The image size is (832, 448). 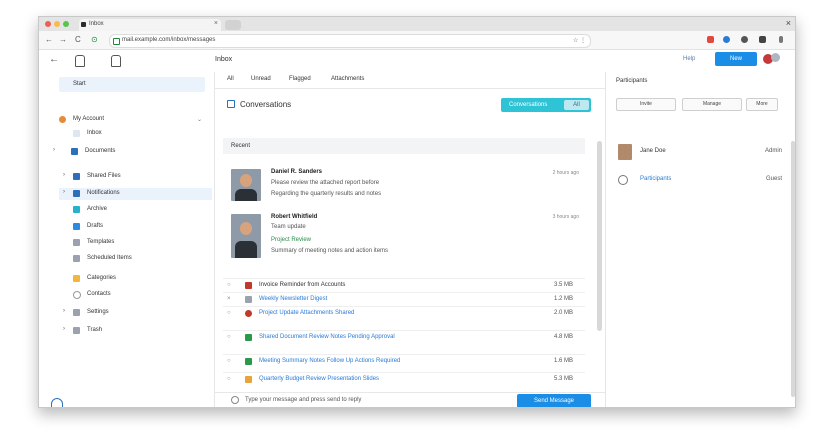 What do you see at coordinates (216, 23) in the screenshot?
I see `tab-close-icon: ×` at bounding box center [216, 23].